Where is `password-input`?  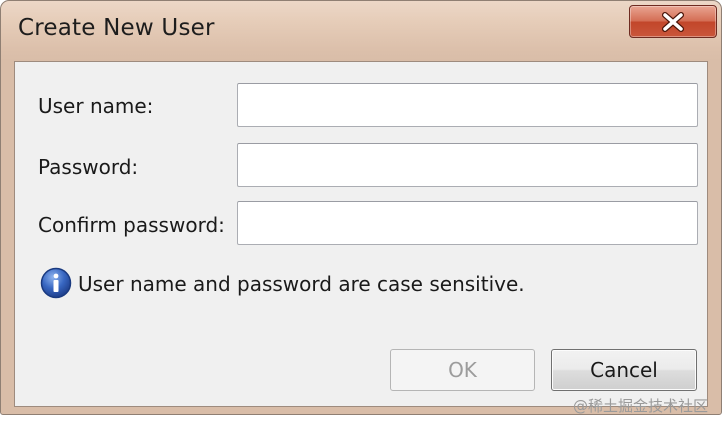 password-input is located at coordinates (467, 165).